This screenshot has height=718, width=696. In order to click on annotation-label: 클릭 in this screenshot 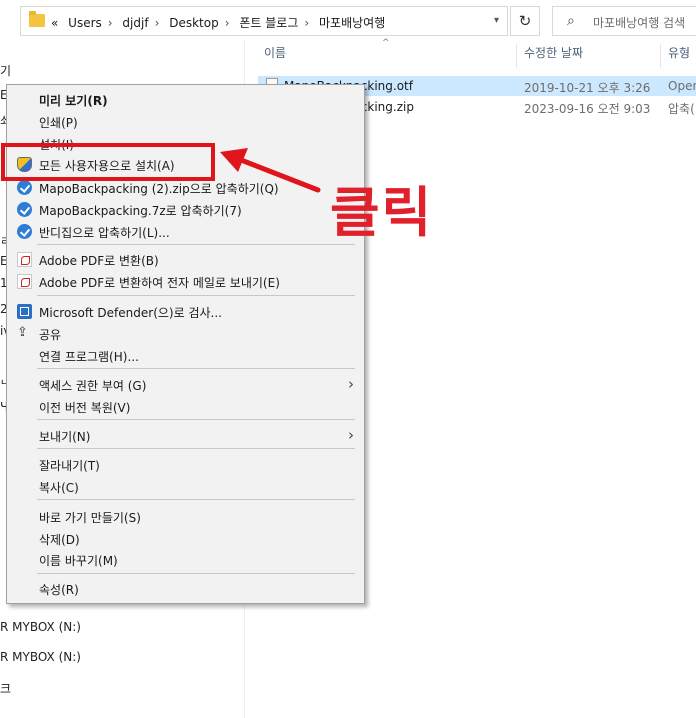, I will do `click(382, 212)`.